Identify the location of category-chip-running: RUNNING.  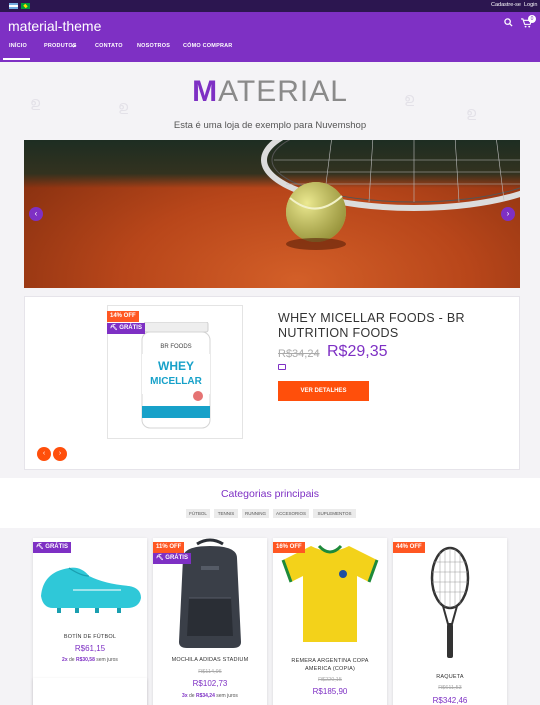
(255, 513).